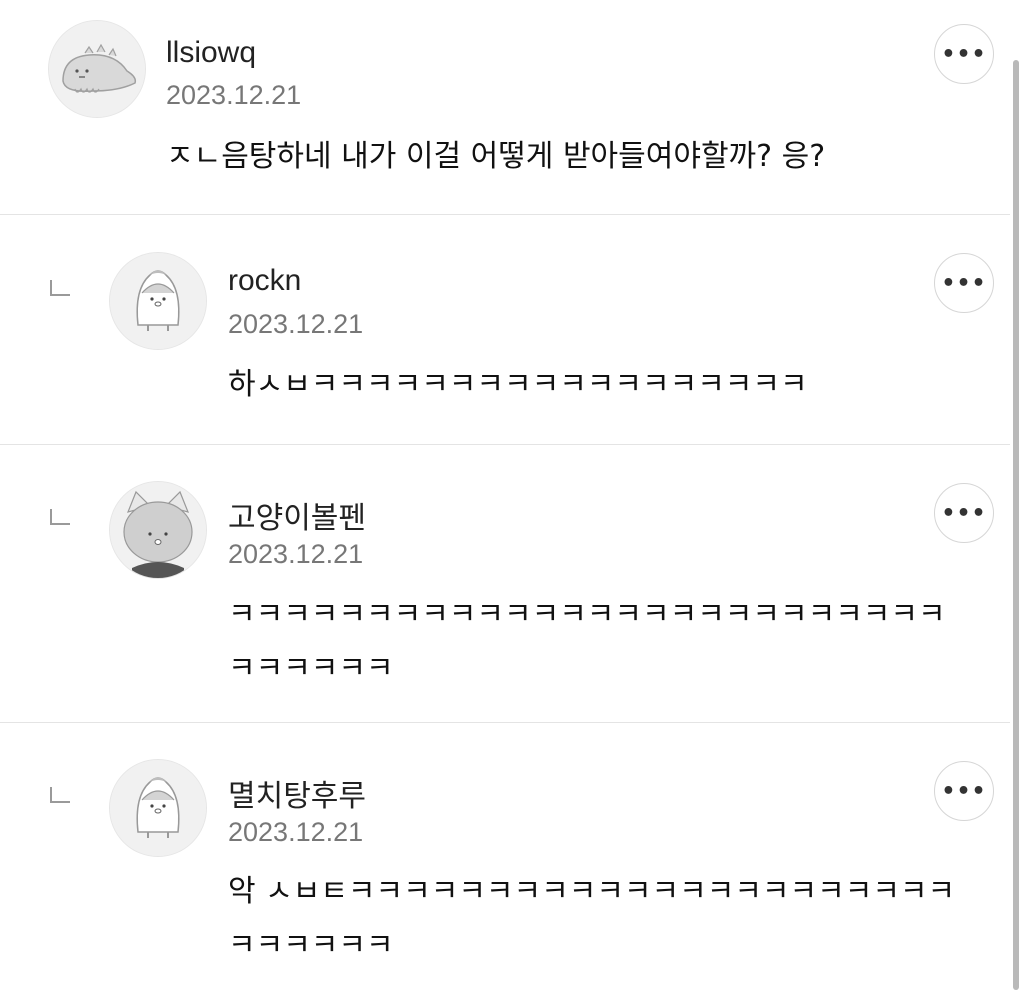  I want to click on comment-username: 멸치탕후루, so click(297, 793).